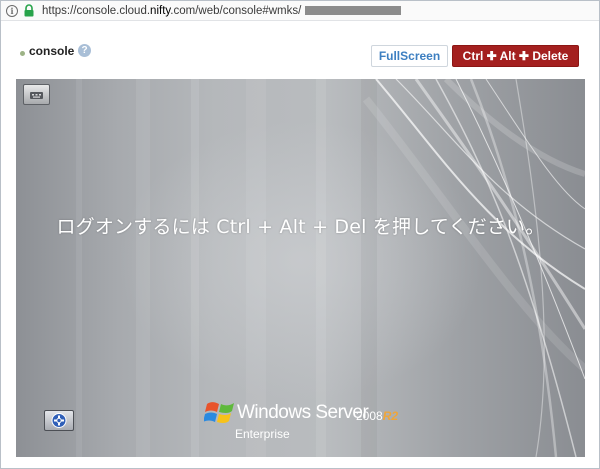 The height and width of the screenshot is (469, 600). What do you see at coordinates (59, 420) in the screenshot?
I see `accessibility-icon` at bounding box center [59, 420].